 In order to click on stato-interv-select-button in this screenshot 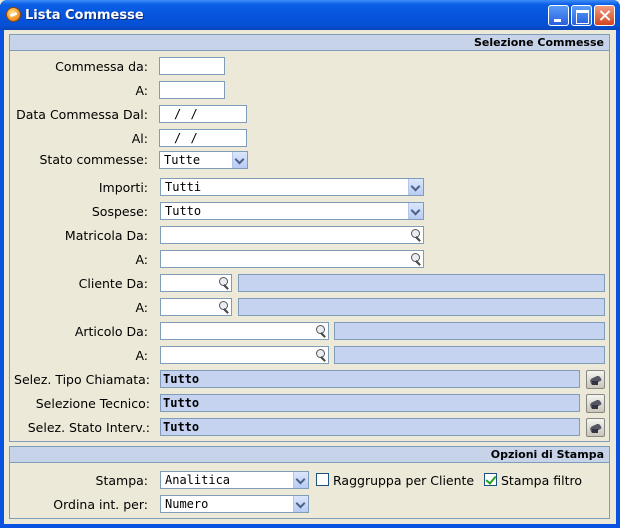, I will do `click(595, 427)`.